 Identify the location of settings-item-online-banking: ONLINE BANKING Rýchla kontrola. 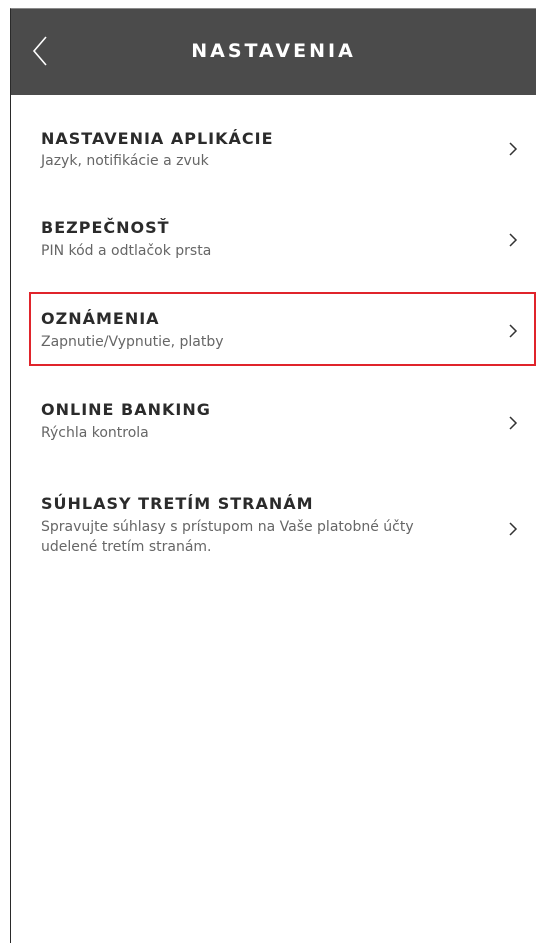
(273, 426).